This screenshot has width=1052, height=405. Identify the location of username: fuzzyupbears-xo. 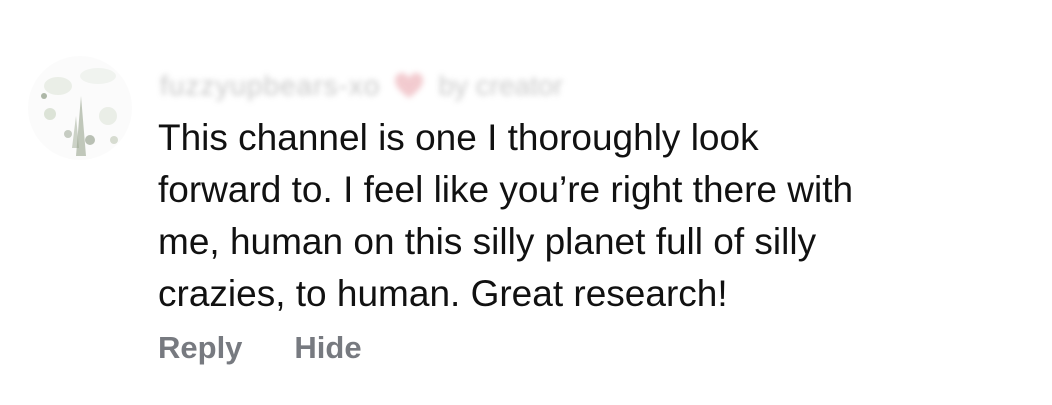
(270, 86).